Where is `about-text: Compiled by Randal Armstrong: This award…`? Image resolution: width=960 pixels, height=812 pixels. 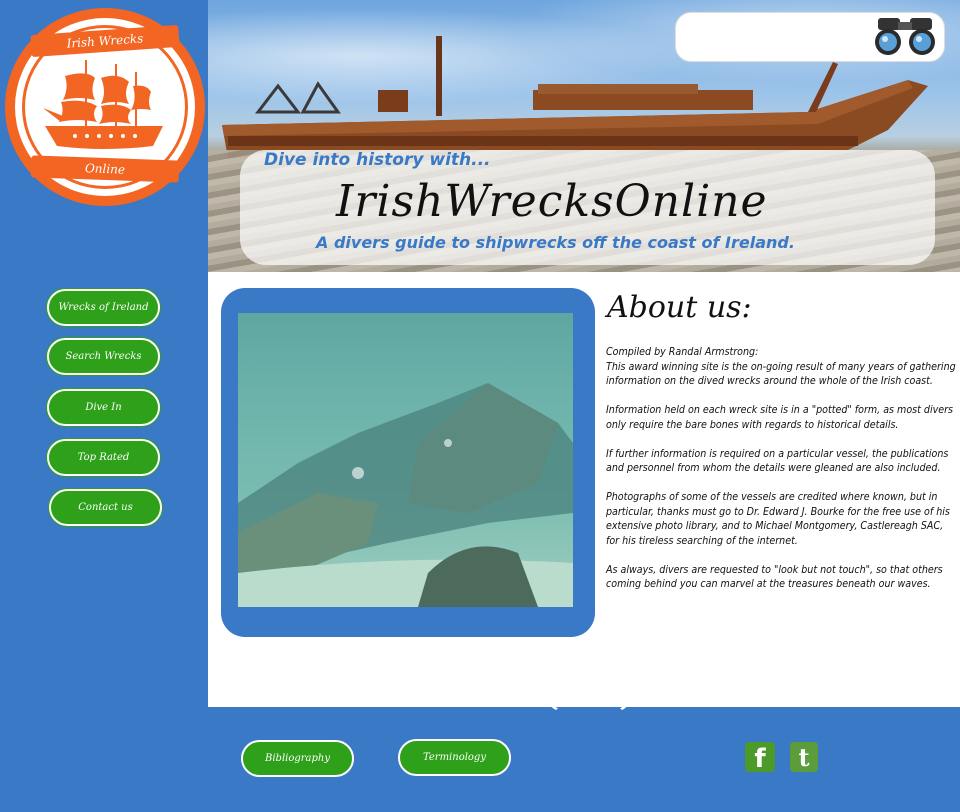 about-text: Compiled by Randal Armstrong: This award… is located at coordinates (782, 475).